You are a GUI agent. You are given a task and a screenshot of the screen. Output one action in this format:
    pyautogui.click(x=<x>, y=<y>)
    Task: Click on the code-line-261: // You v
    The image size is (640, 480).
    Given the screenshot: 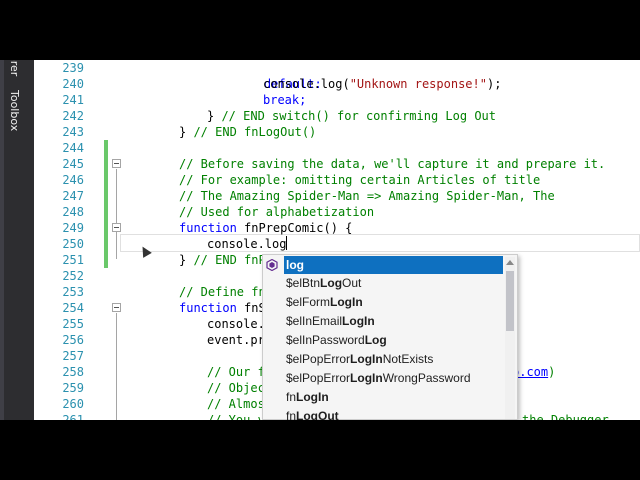 What is the action you would take?
    pyautogui.click(x=236, y=416)
    